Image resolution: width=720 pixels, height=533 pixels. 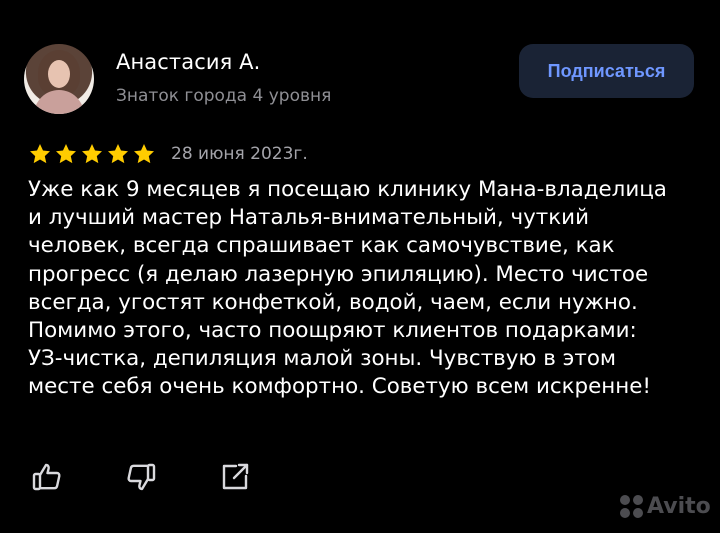 I want to click on review-actions, so click(x=141, y=477).